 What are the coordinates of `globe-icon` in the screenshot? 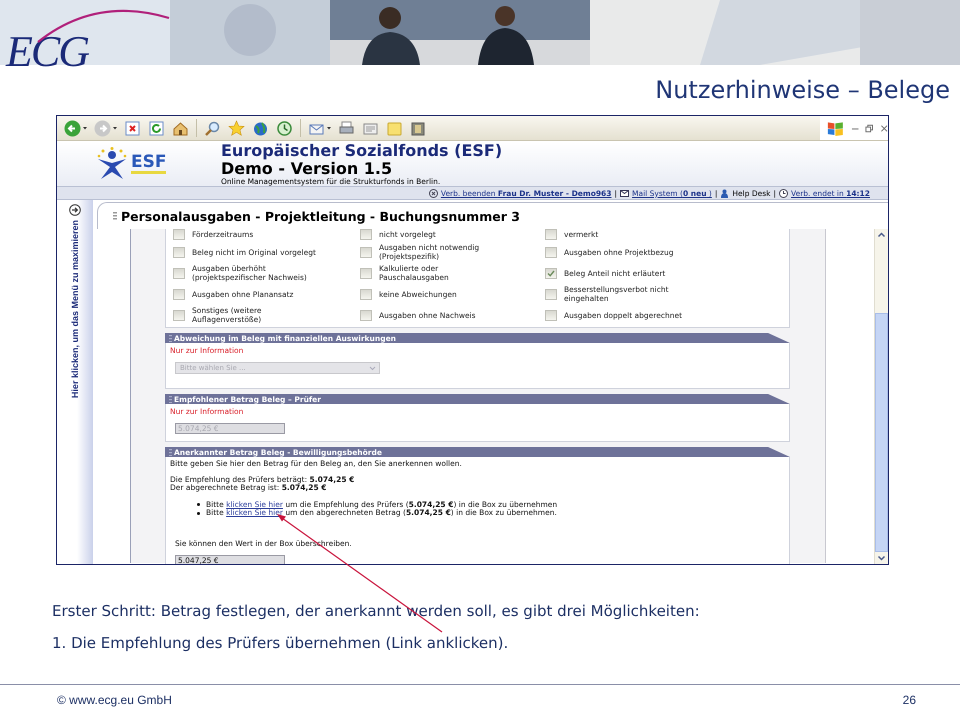 It's located at (260, 128).